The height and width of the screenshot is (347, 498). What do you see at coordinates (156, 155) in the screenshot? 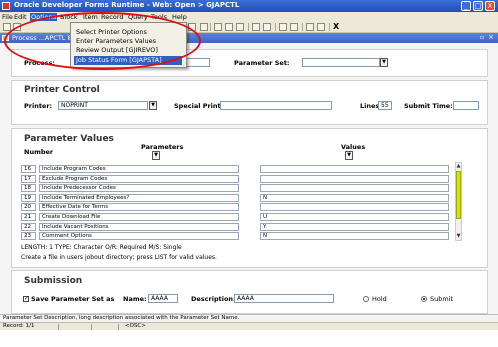
I see `parameters-list-icon: ▼` at bounding box center [156, 155].